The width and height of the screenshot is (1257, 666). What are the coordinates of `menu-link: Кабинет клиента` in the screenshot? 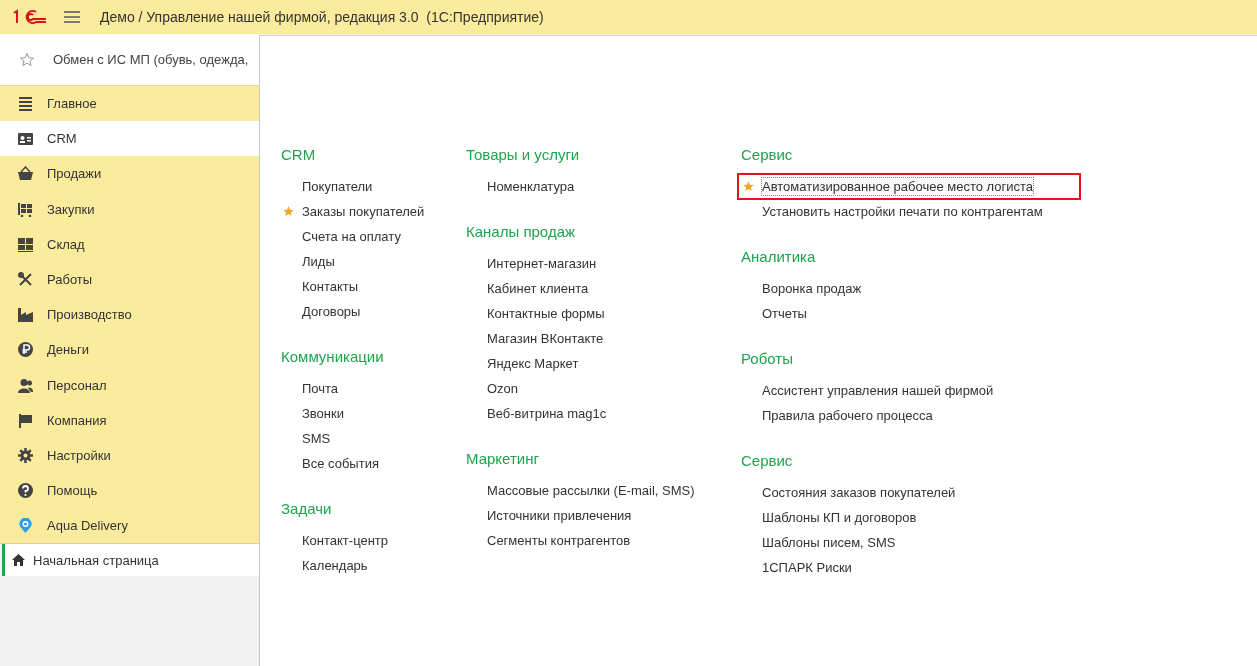 It's located at (538, 288).